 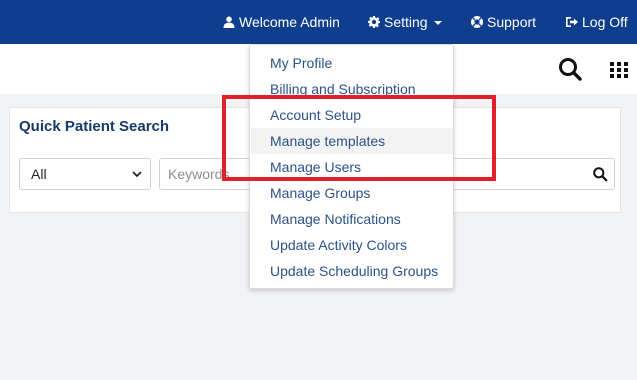 I want to click on menu-item-manage-notifications: Manage Notifications, so click(x=352, y=219).